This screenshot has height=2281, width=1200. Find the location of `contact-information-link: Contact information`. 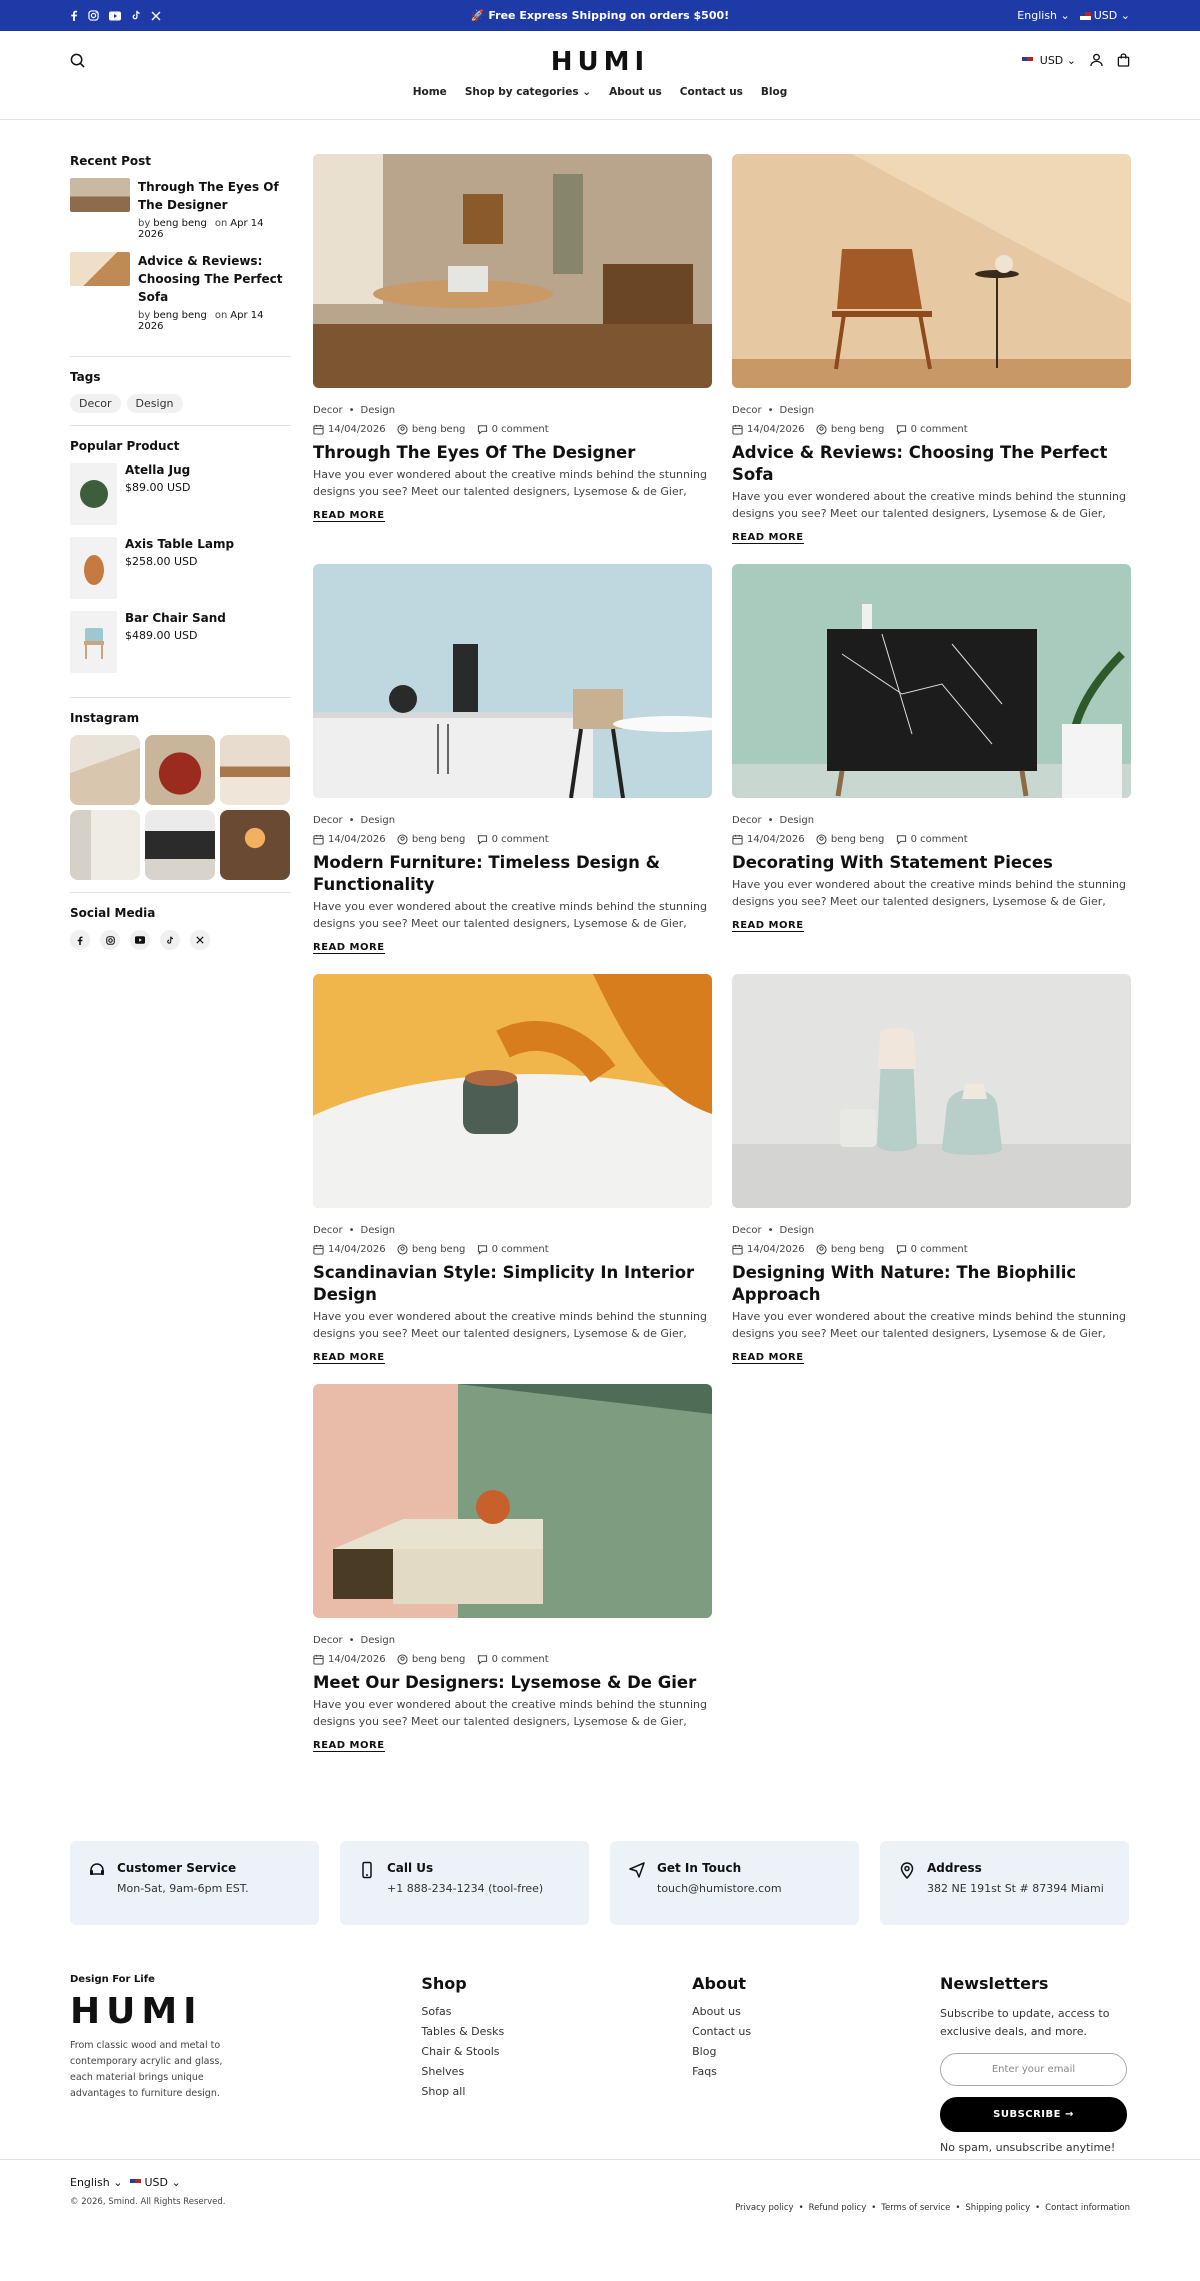

contact-information-link: Contact information is located at coordinates (1087, 2208).